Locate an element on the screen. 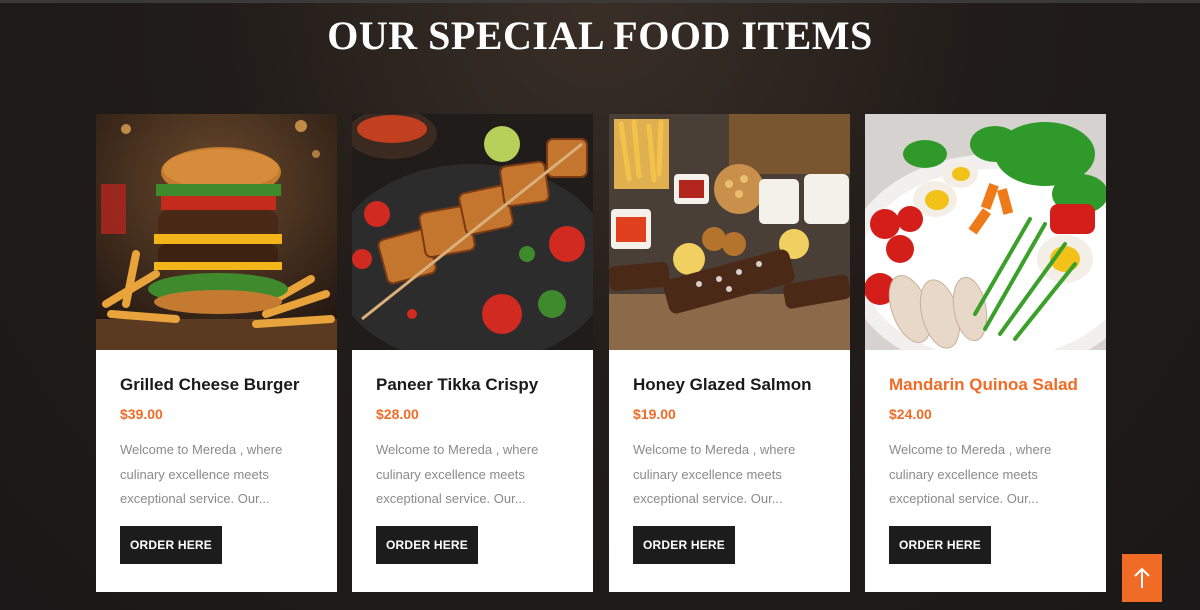 The width and height of the screenshot is (1200, 610). salad-image is located at coordinates (985, 232).